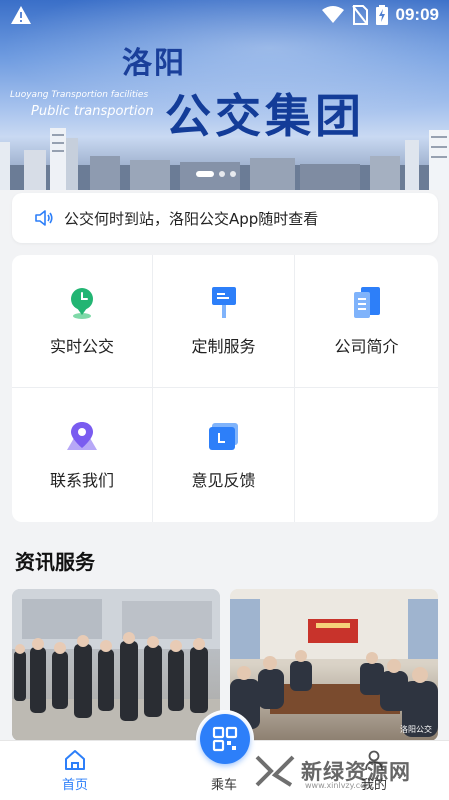 The image size is (449, 800). What do you see at coordinates (275, 771) in the screenshot?
I see `watermark-logo-icon` at bounding box center [275, 771].